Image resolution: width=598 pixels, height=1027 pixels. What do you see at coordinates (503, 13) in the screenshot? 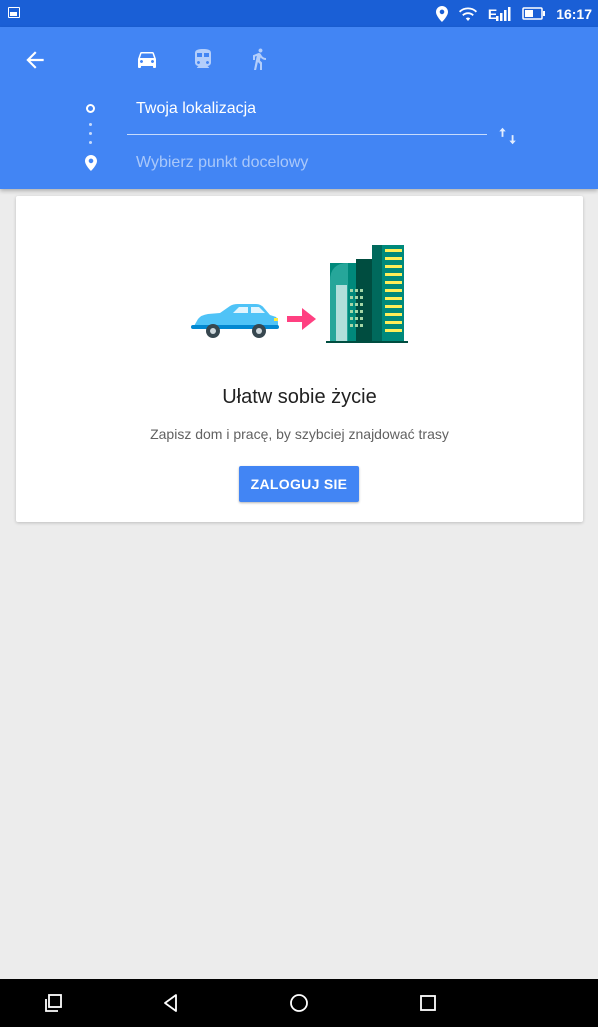
I see `signal-icon` at bounding box center [503, 13].